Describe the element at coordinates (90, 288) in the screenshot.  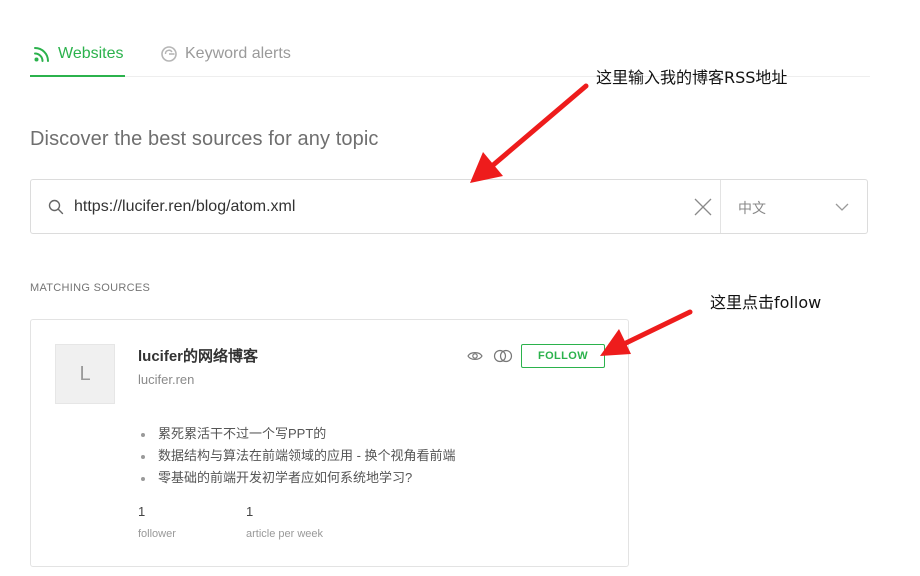
I see `matching-sources-label: MATCHING SOURCES` at that location.